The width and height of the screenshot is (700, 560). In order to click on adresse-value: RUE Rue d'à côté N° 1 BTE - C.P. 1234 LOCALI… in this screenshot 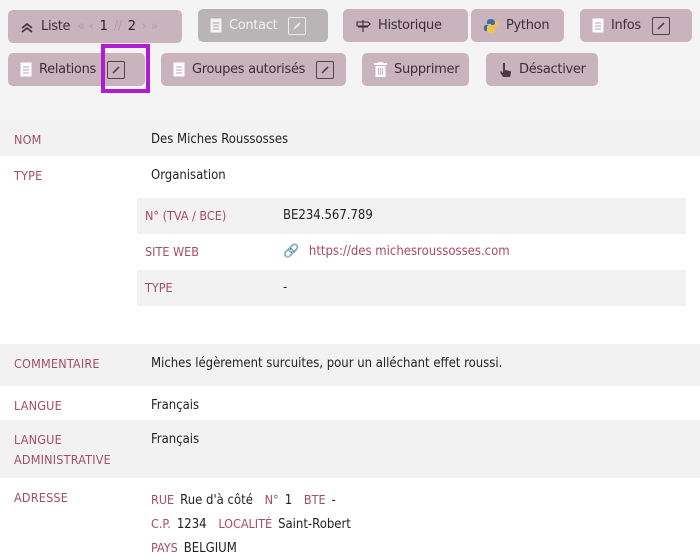, I will do `click(418, 519)`.